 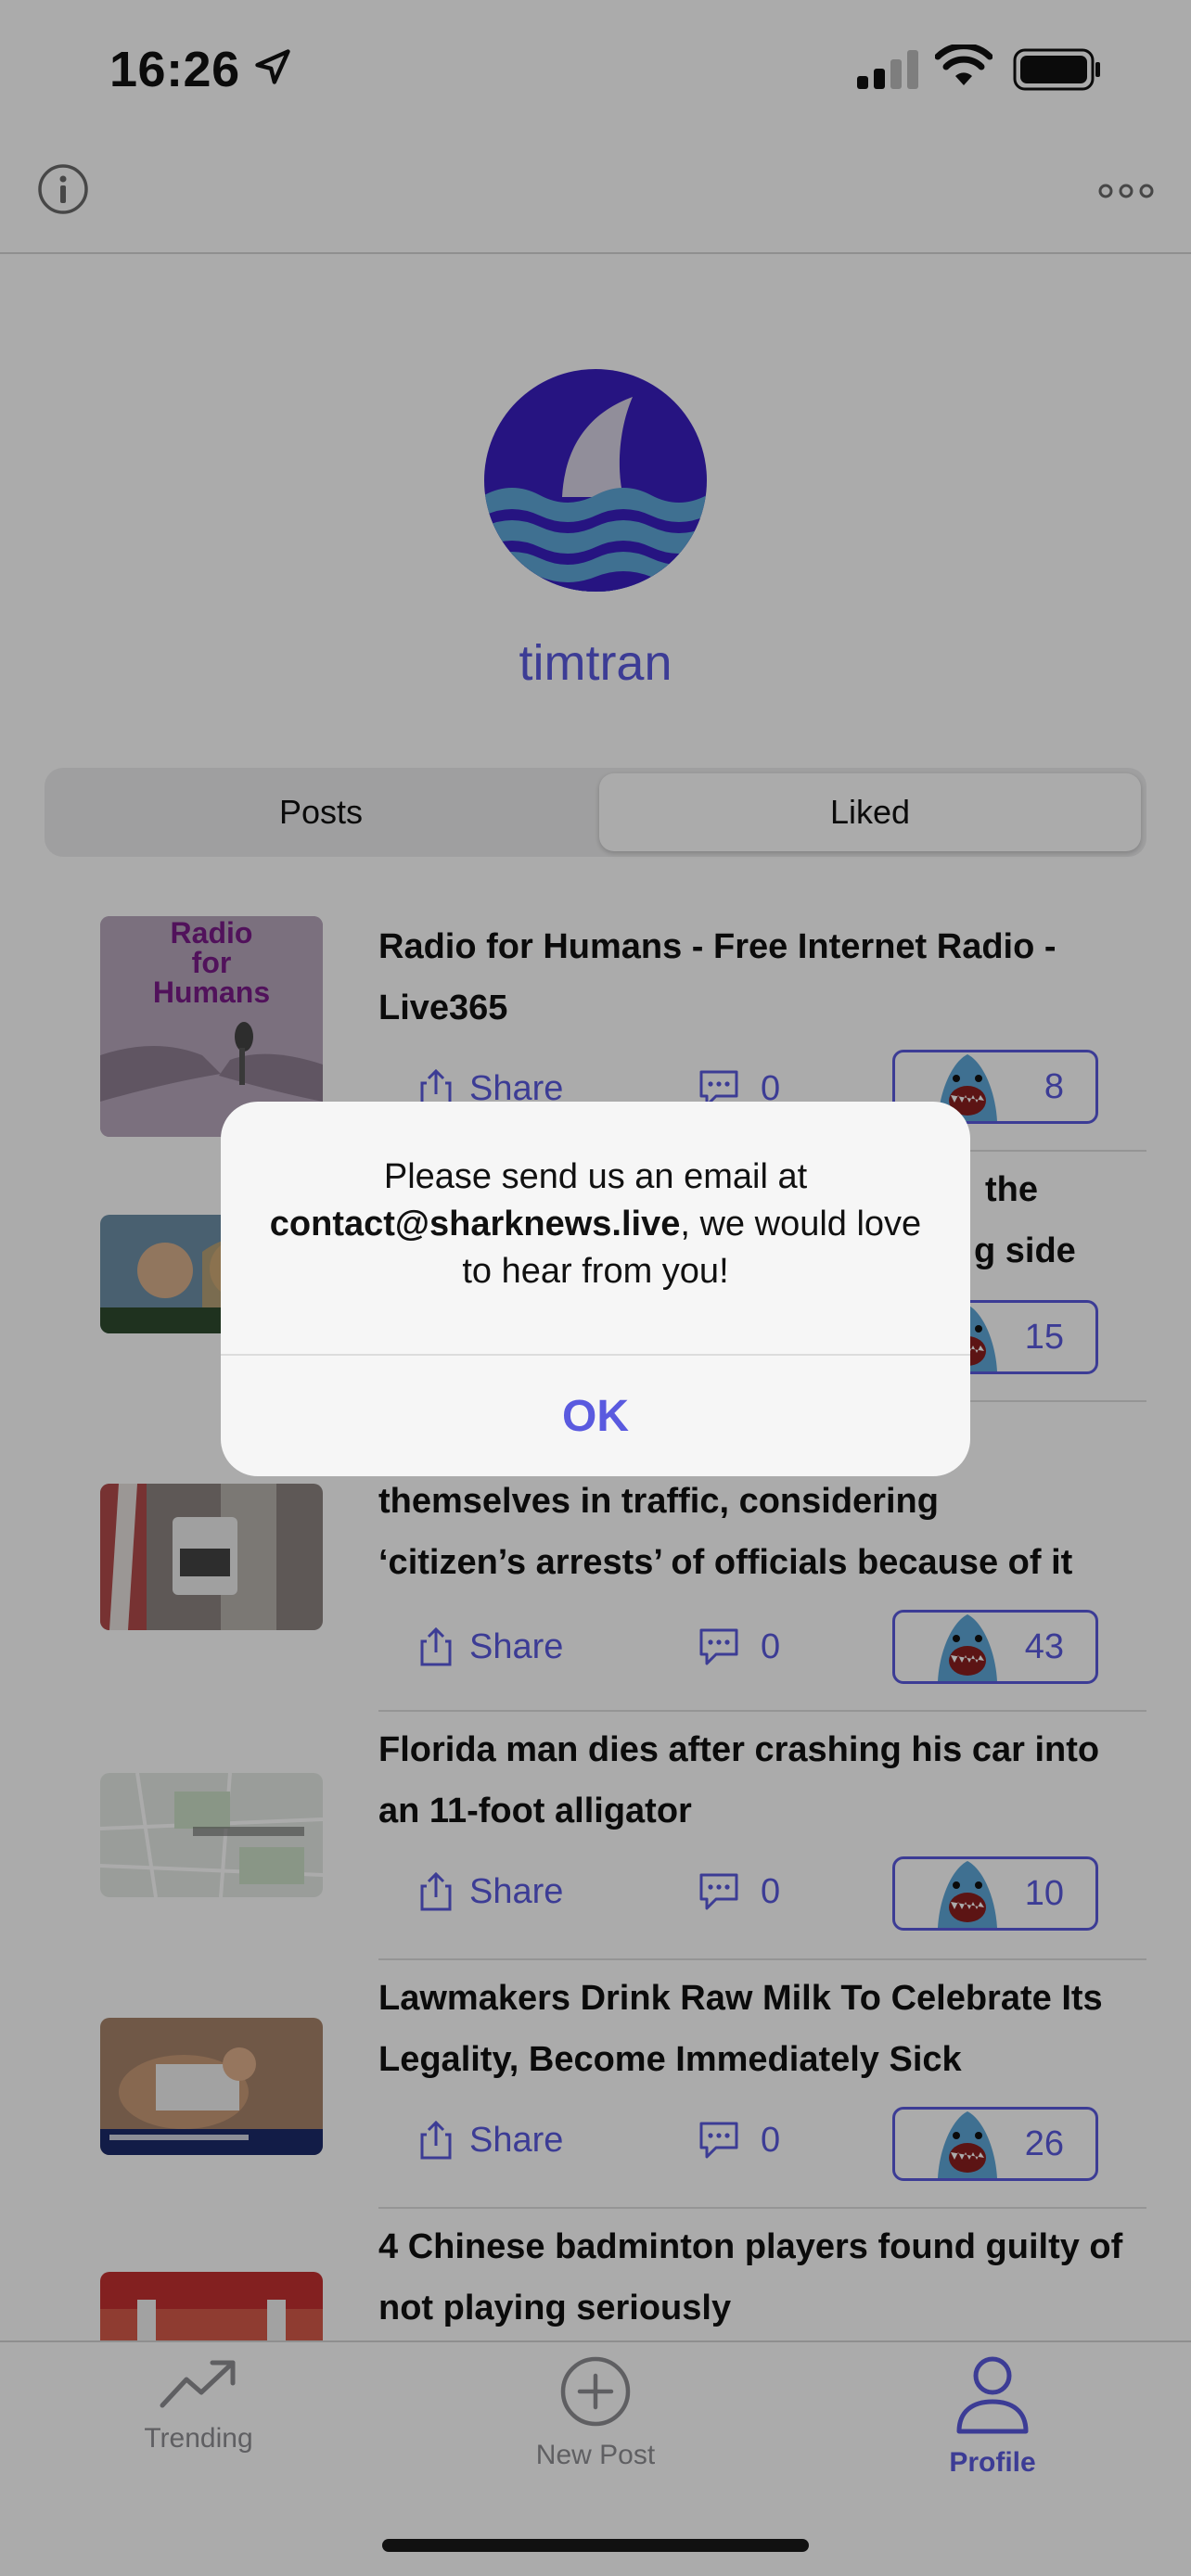 What do you see at coordinates (595, 1416) in the screenshot?
I see `ok-button: OK` at bounding box center [595, 1416].